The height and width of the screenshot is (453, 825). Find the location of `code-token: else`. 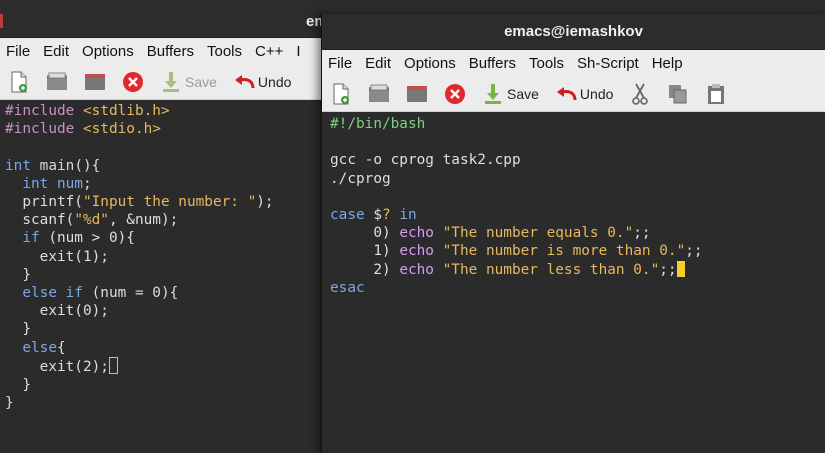

code-token: else is located at coordinates (39, 347).